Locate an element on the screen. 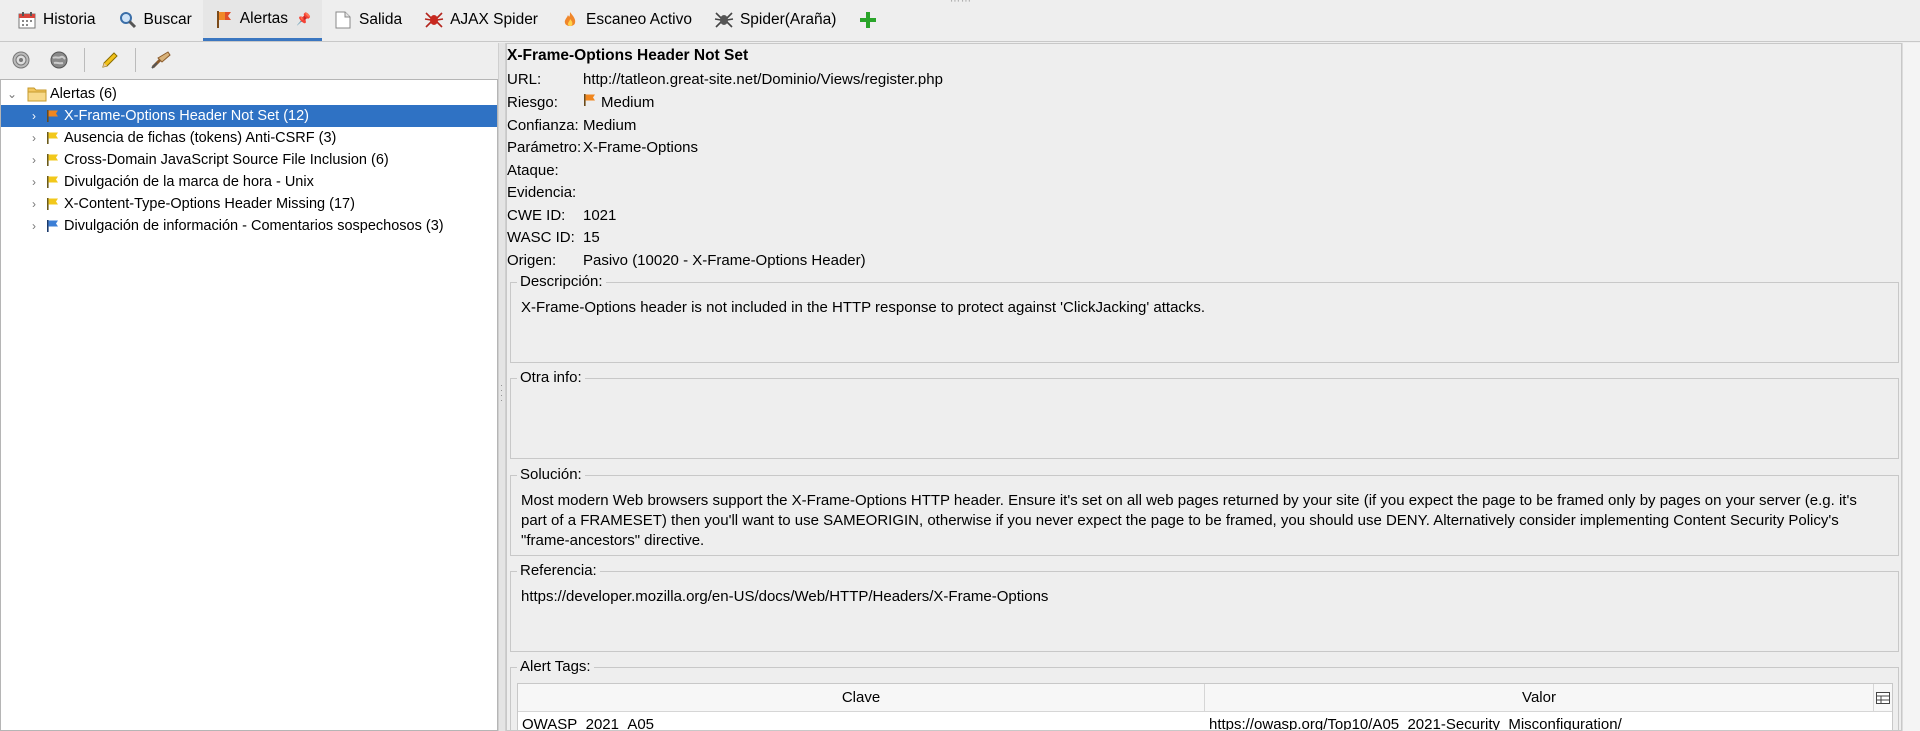  field-label: URL: is located at coordinates (524, 79).